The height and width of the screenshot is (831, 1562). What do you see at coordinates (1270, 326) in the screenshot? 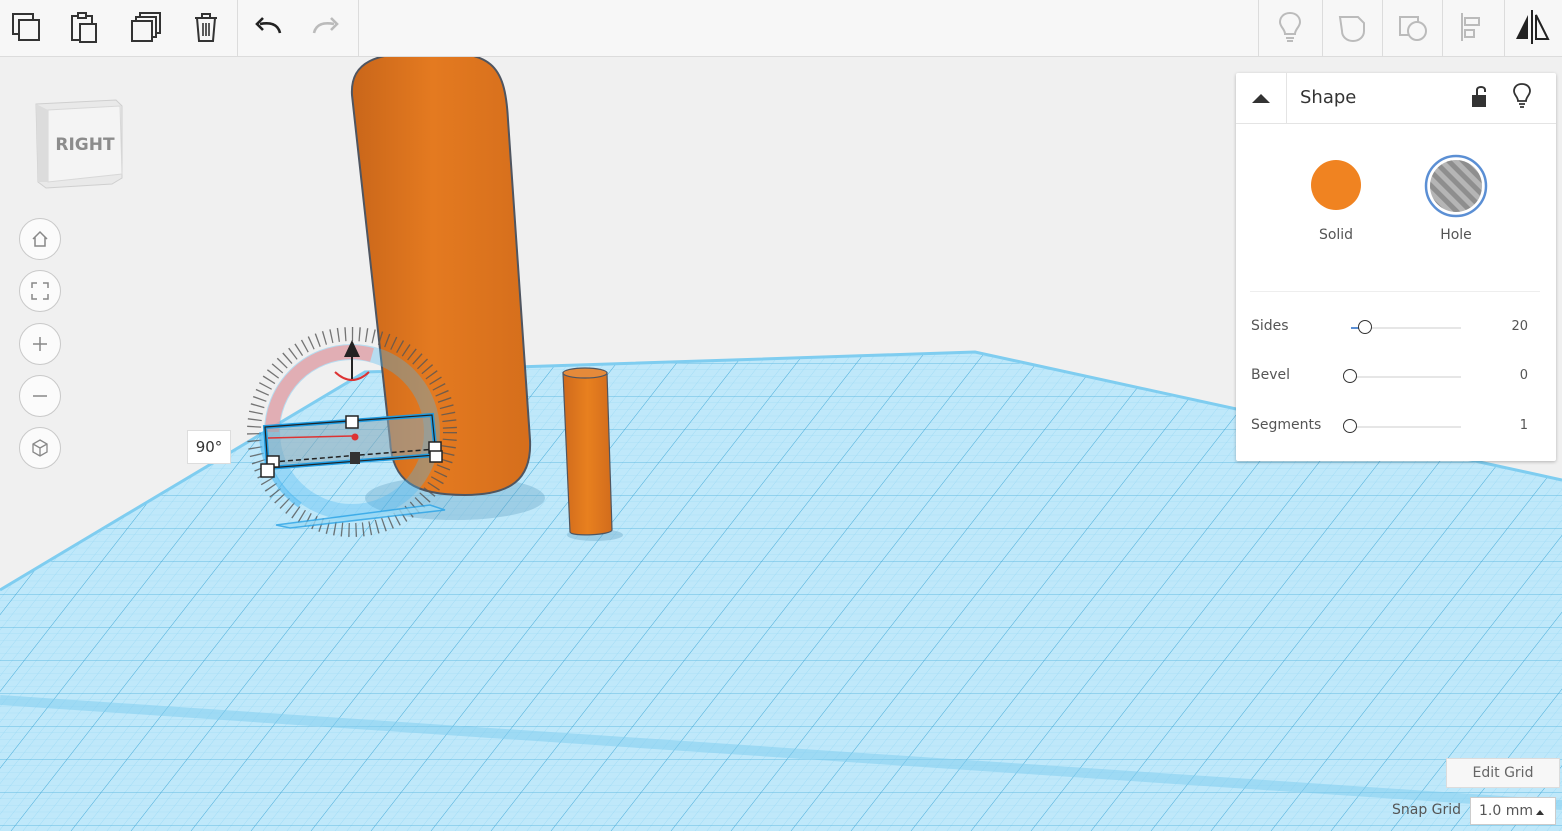
I see `sides-label: Sides` at bounding box center [1270, 326].